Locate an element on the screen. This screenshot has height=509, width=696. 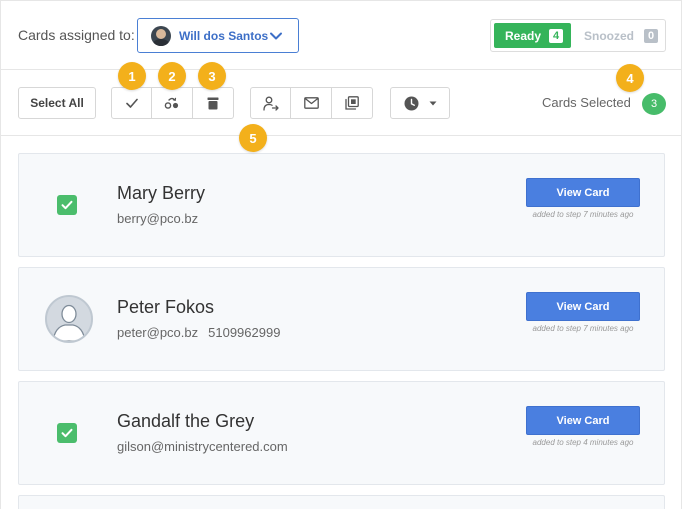
bulk-copy-button is located at coordinates (352, 103).